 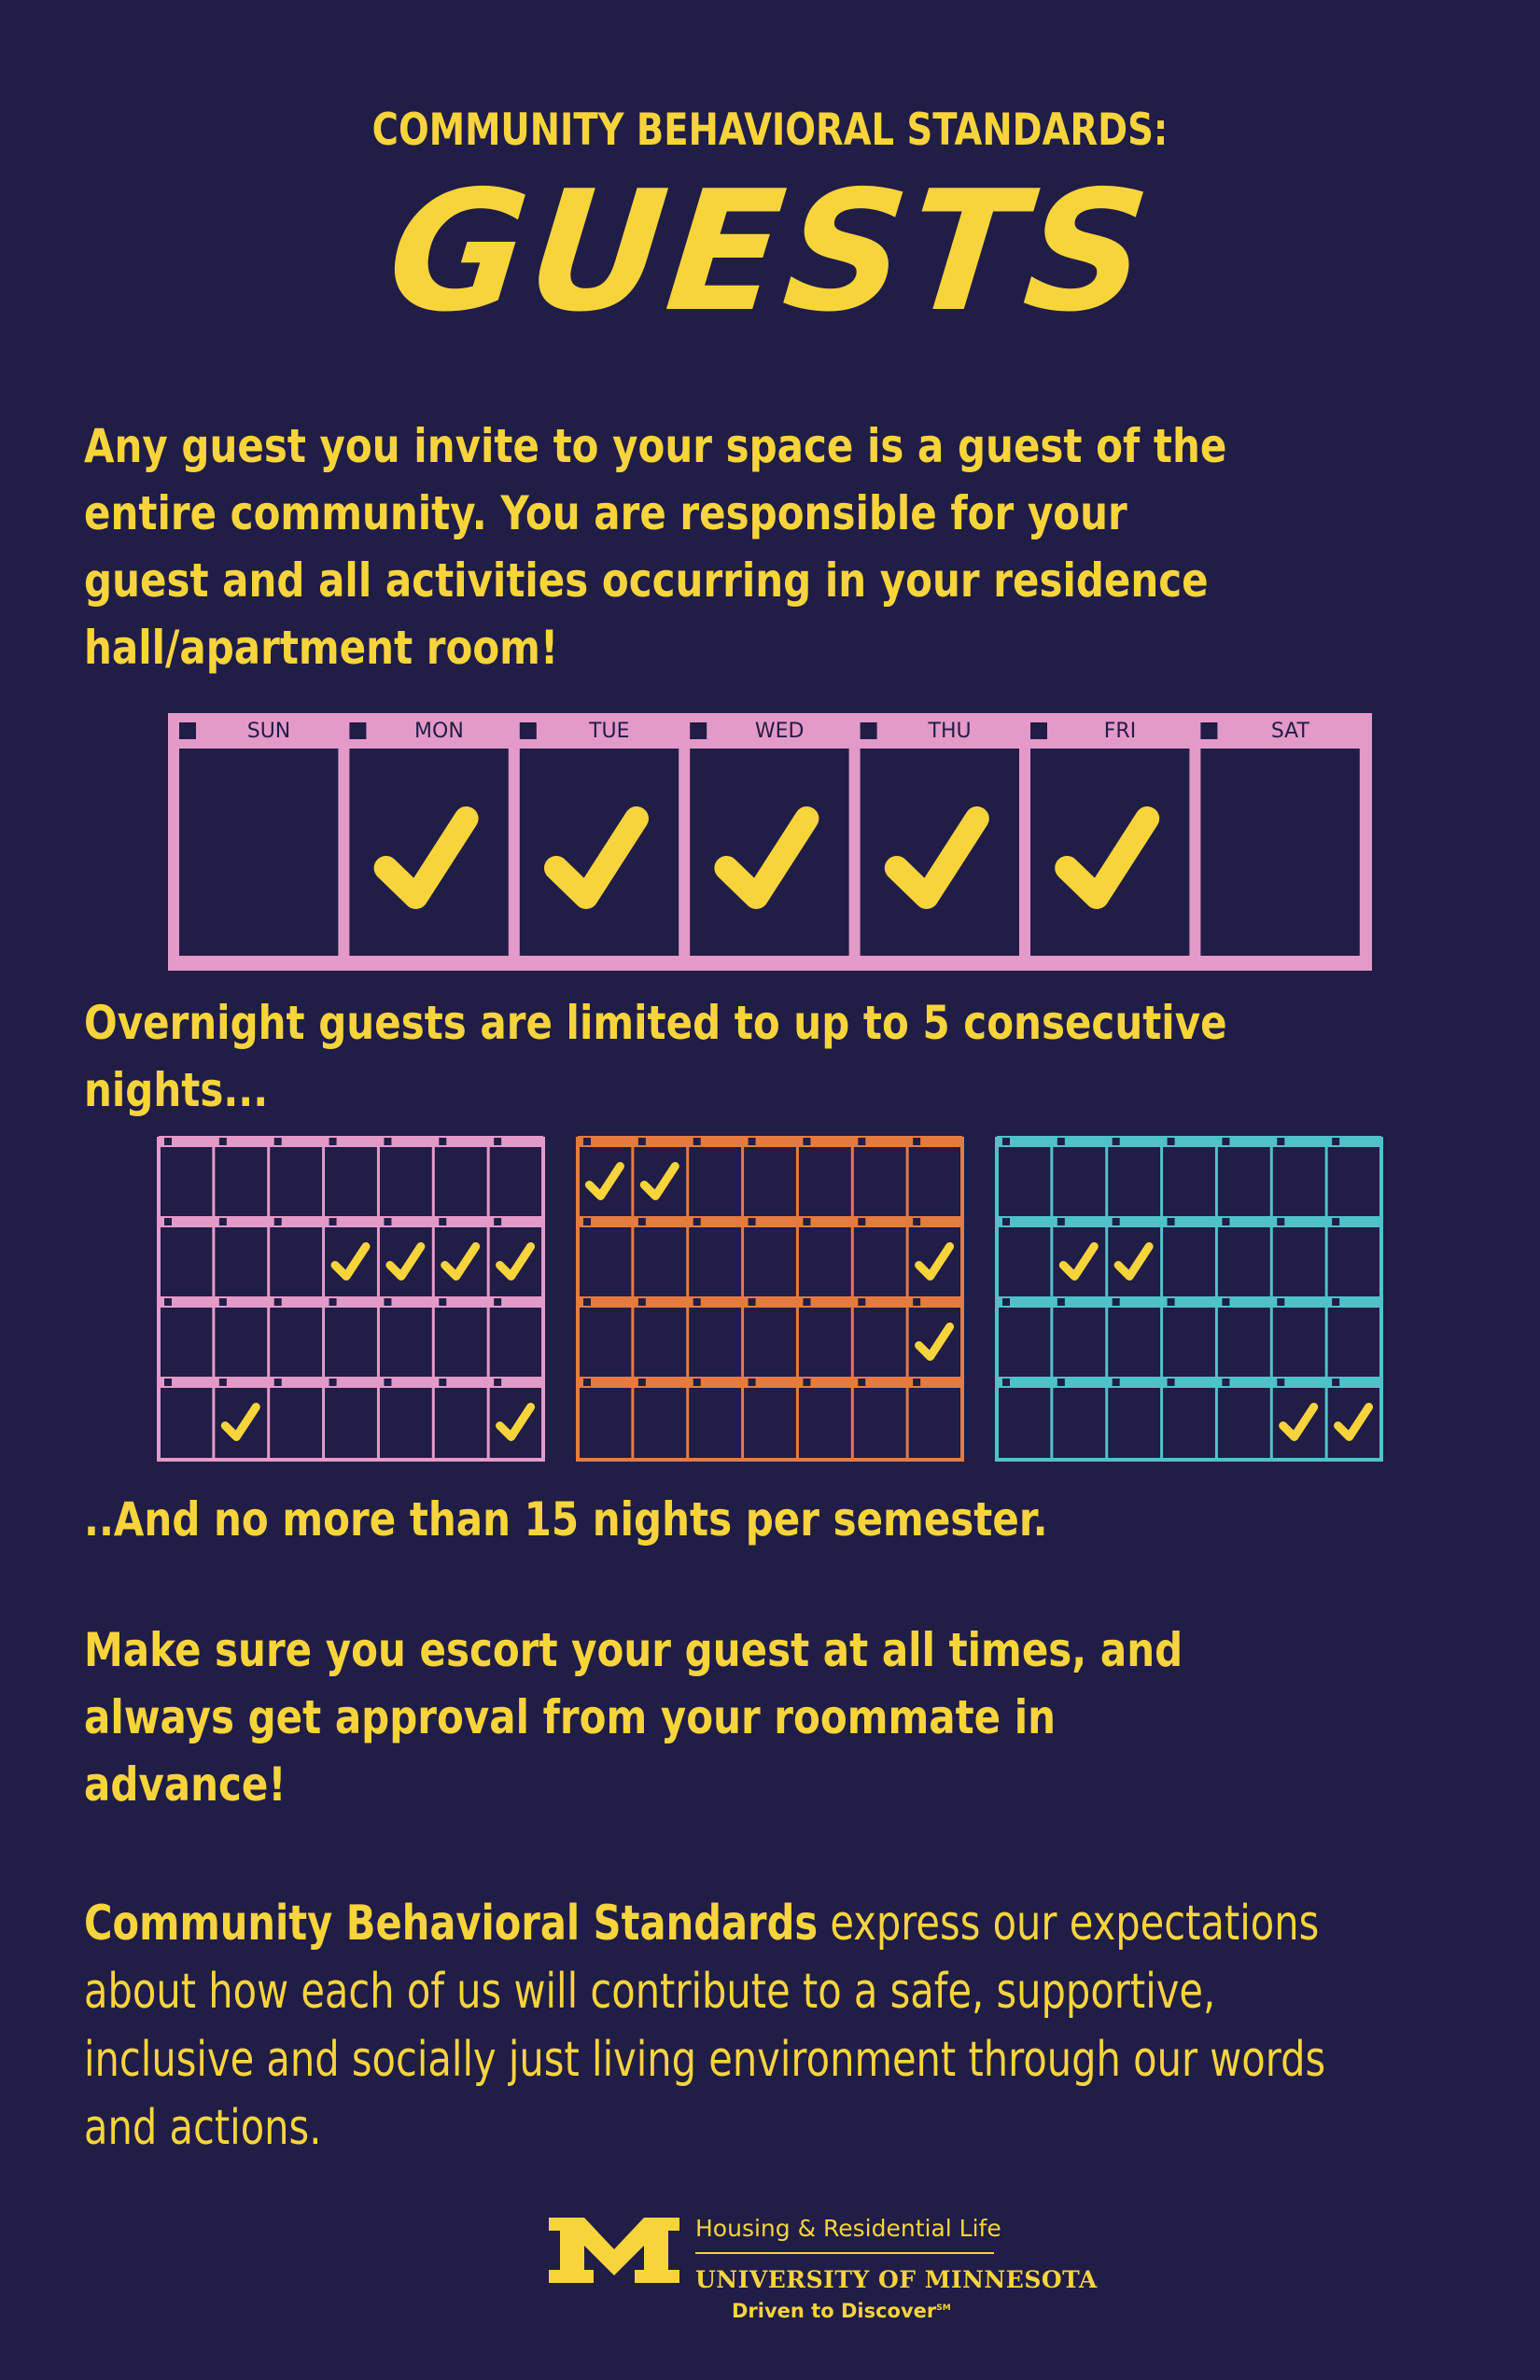 I want to click on logo-department: Housing & Residential Life, so click(x=848, y=2228).